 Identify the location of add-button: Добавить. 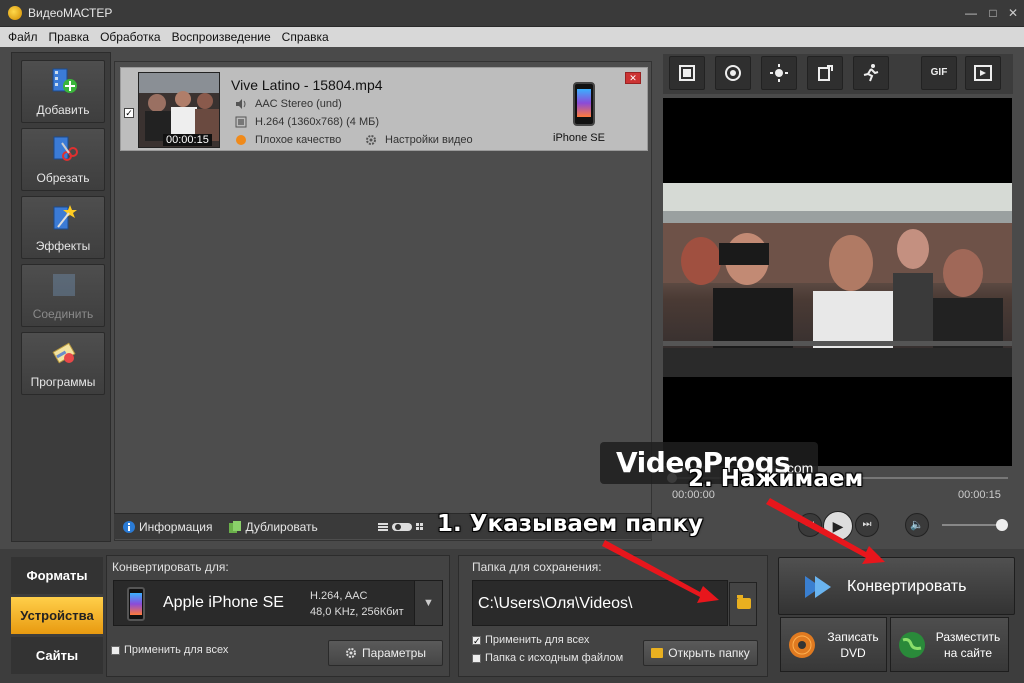
(63, 91).